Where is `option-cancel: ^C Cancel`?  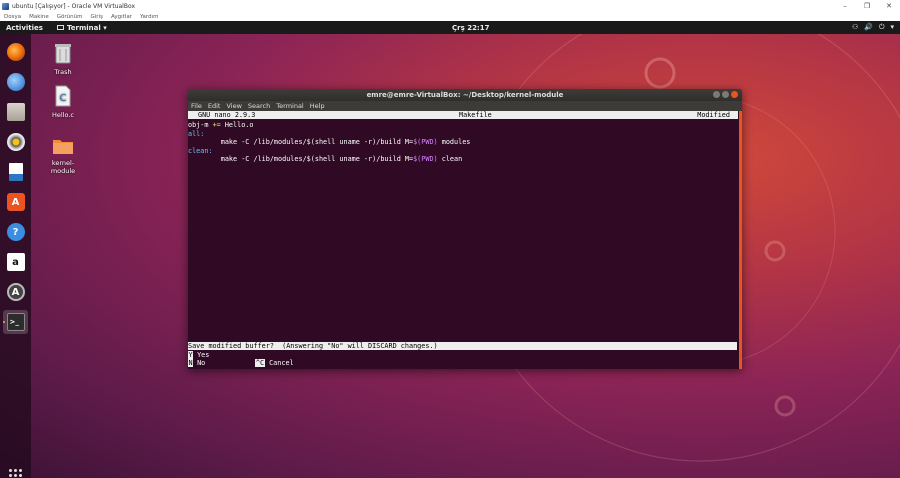
option-cancel: ^C Cancel is located at coordinates (274, 363).